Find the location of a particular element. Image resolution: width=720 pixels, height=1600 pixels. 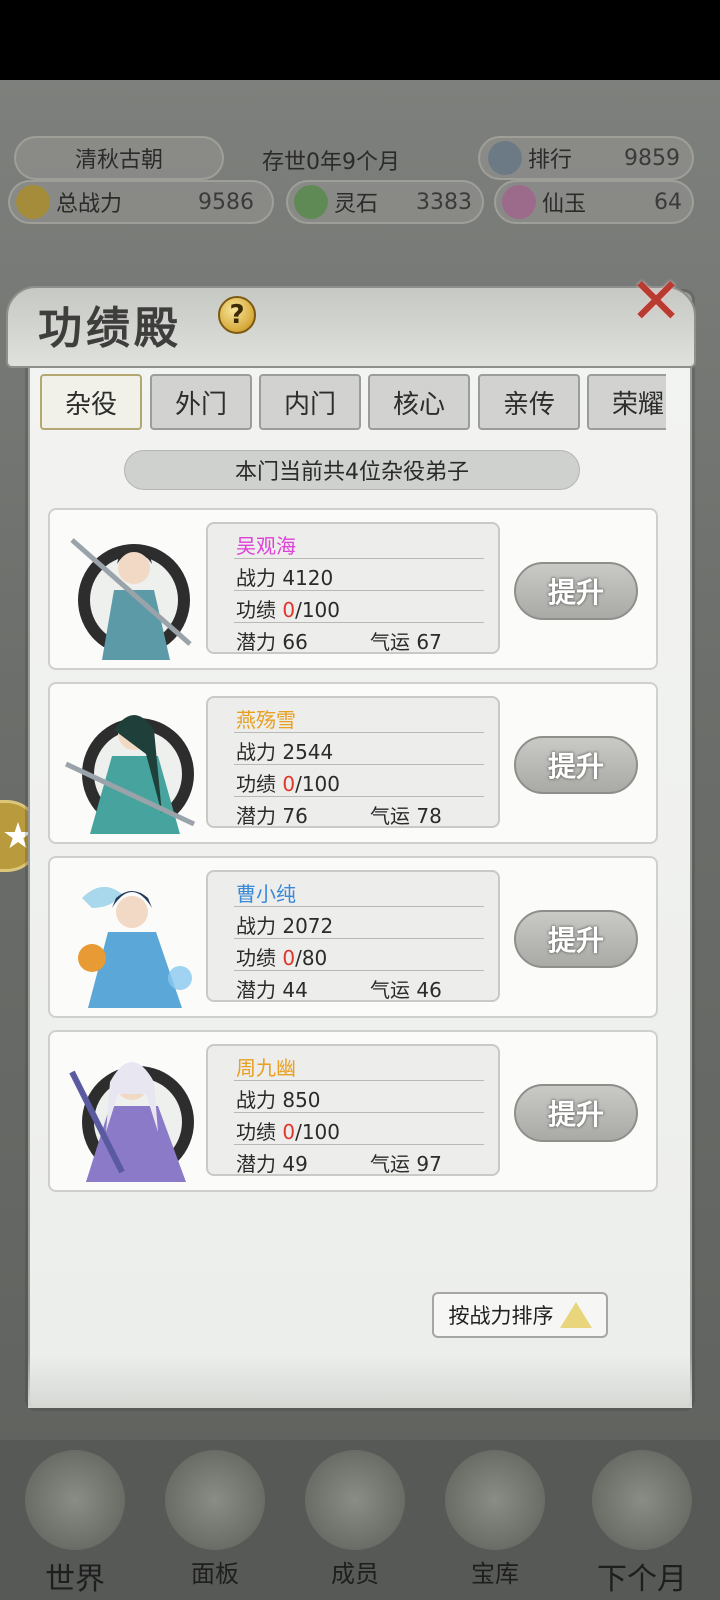

tab-personal: 亲传 is located at coordinates (529, 402).